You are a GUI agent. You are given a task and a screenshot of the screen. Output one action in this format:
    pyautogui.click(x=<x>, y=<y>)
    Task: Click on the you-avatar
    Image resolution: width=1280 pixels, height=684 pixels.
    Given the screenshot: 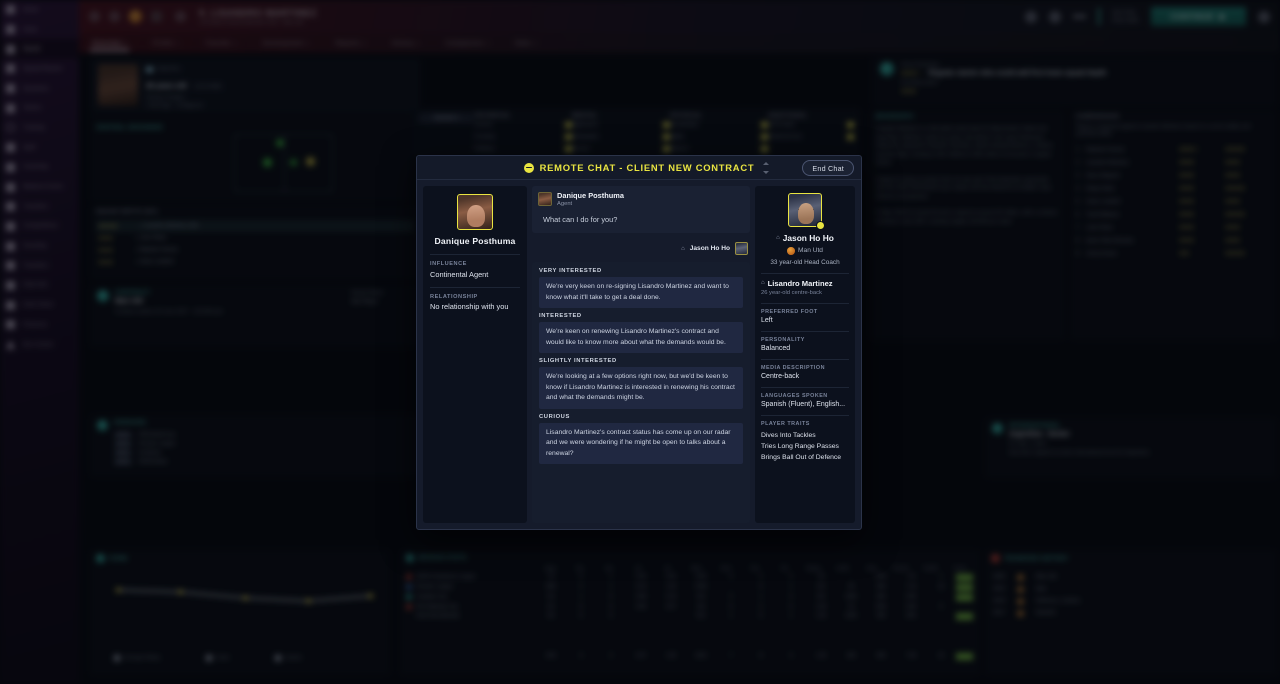 What is the action you would take?
    pyautogui.click(x=741, y=248)
    